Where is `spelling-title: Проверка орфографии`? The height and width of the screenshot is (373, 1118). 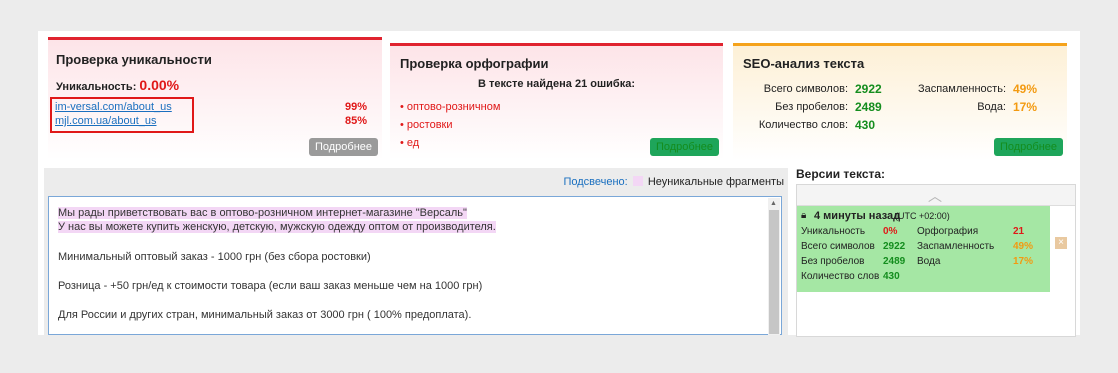
spelling-title: Проверка орфографии is located at coordinates (474, 63).